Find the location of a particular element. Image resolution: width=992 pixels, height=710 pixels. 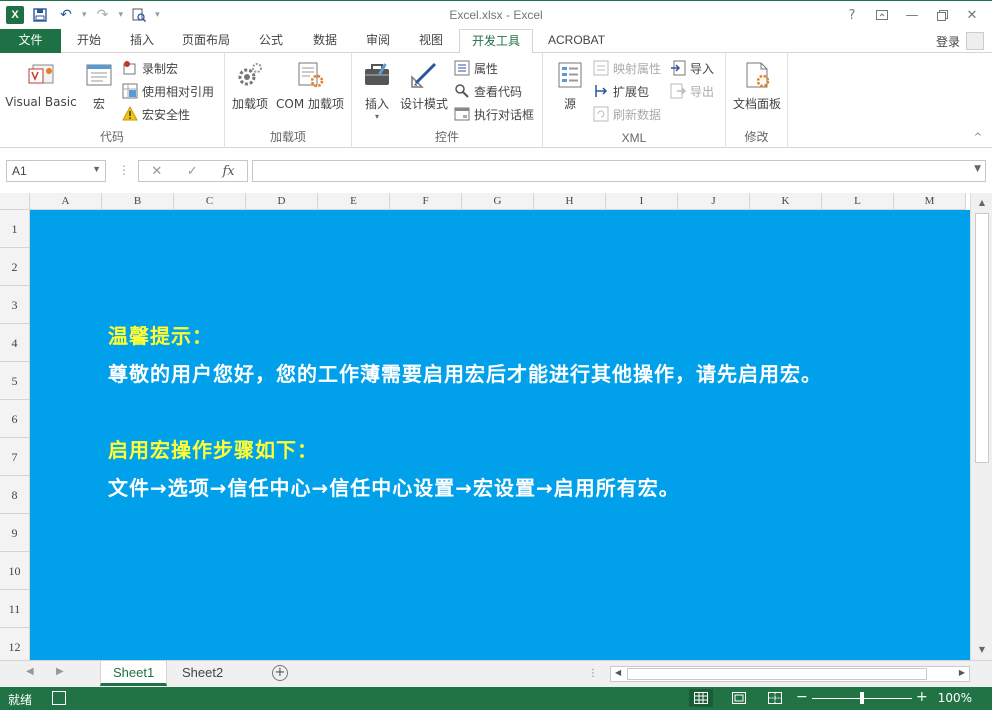

com-addins-label: COM 加载项 is located at coordinates (310, 104).